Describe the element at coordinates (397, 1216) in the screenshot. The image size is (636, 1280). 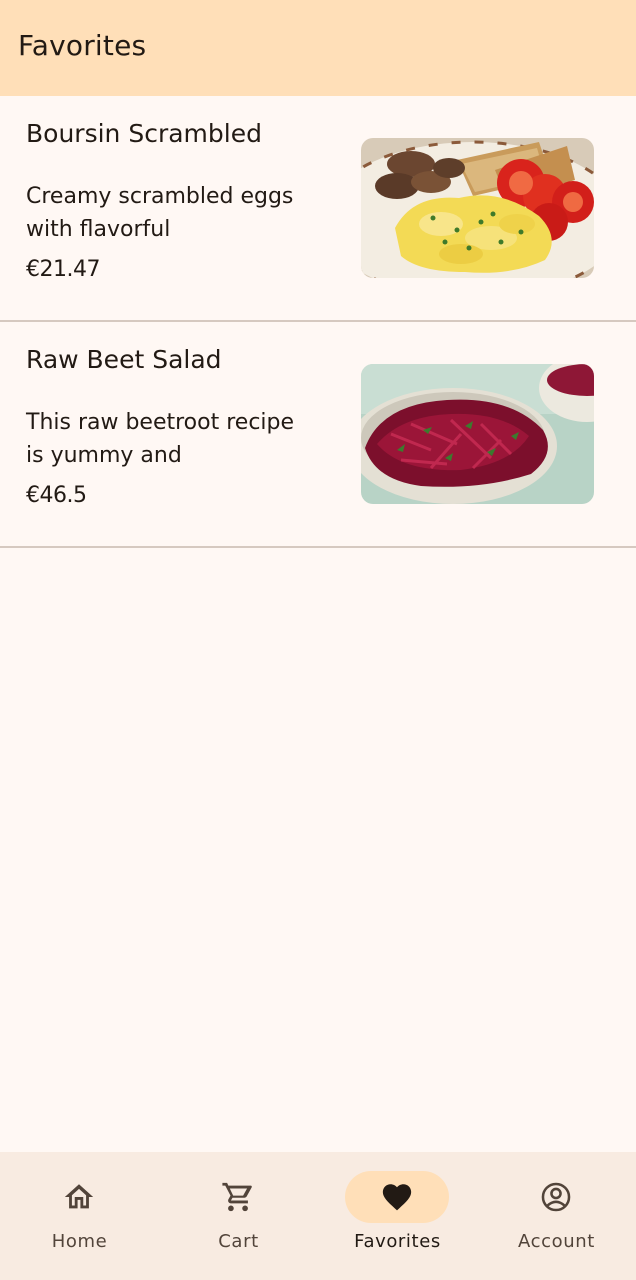
I see `nav-item-favorites: Favorites` at that location.